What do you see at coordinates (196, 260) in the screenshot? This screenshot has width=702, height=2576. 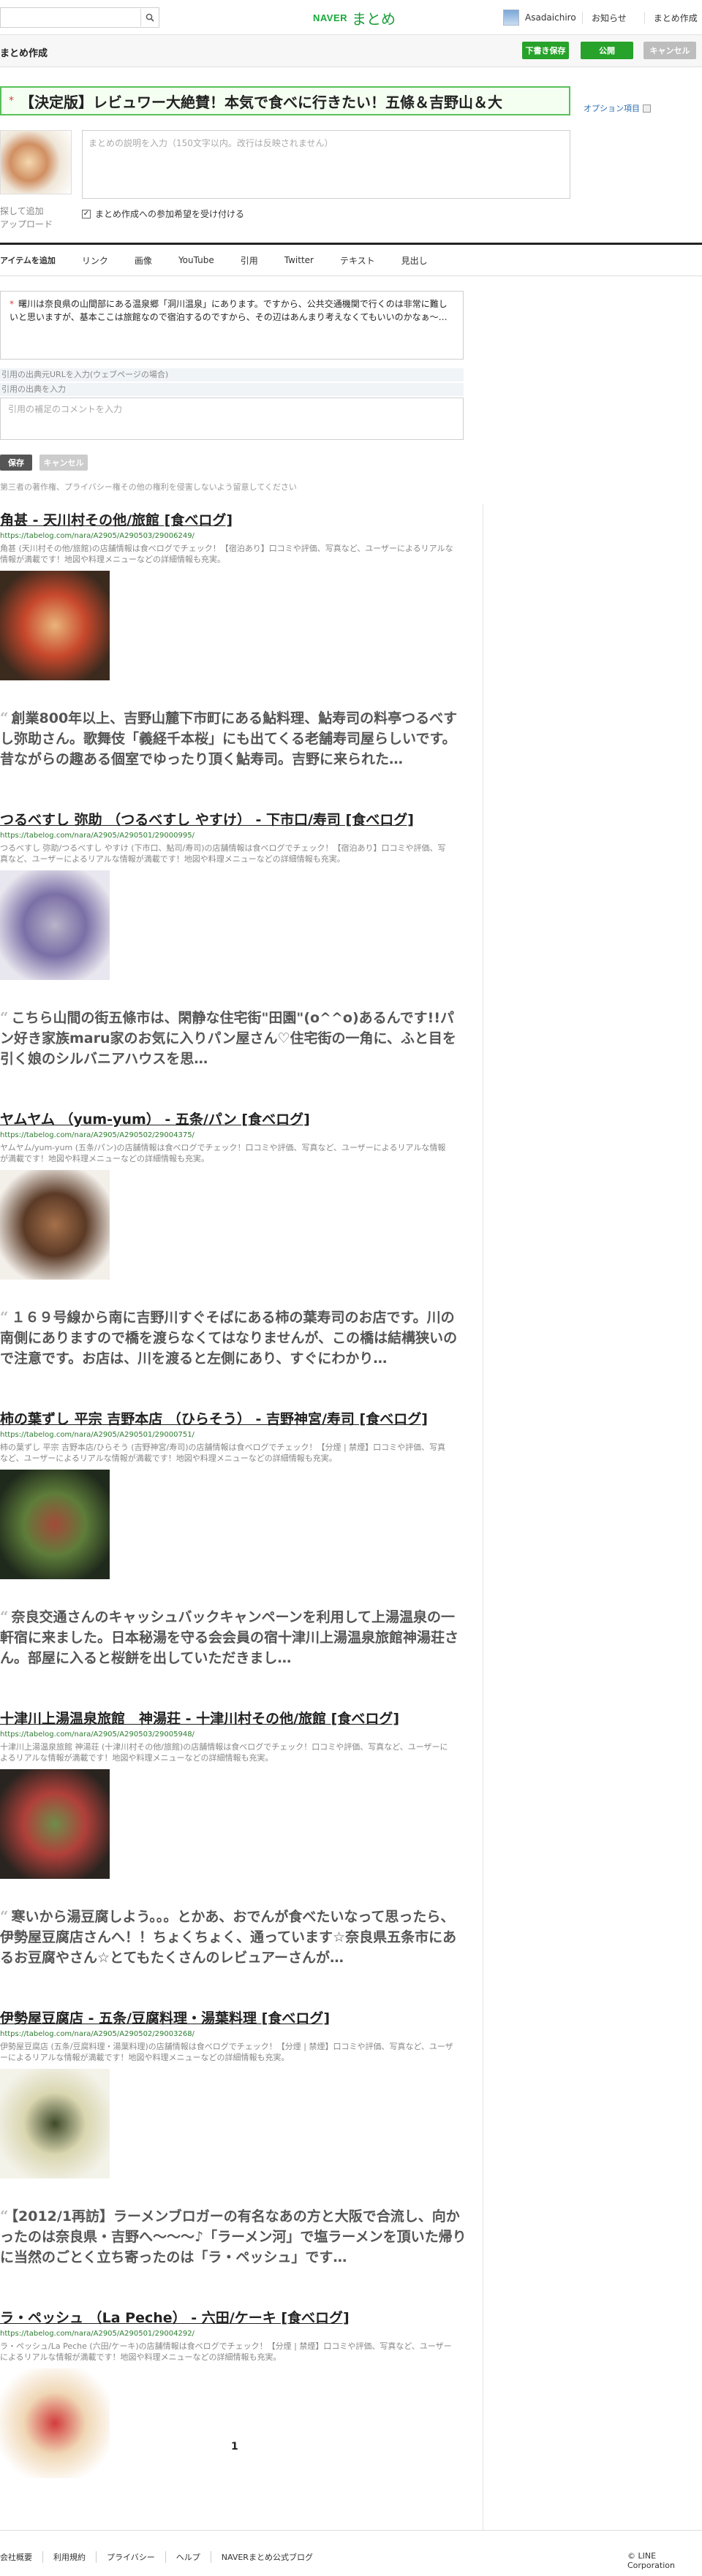 I see `tab-youtube: YouTube` at bounding box center [196, 260].